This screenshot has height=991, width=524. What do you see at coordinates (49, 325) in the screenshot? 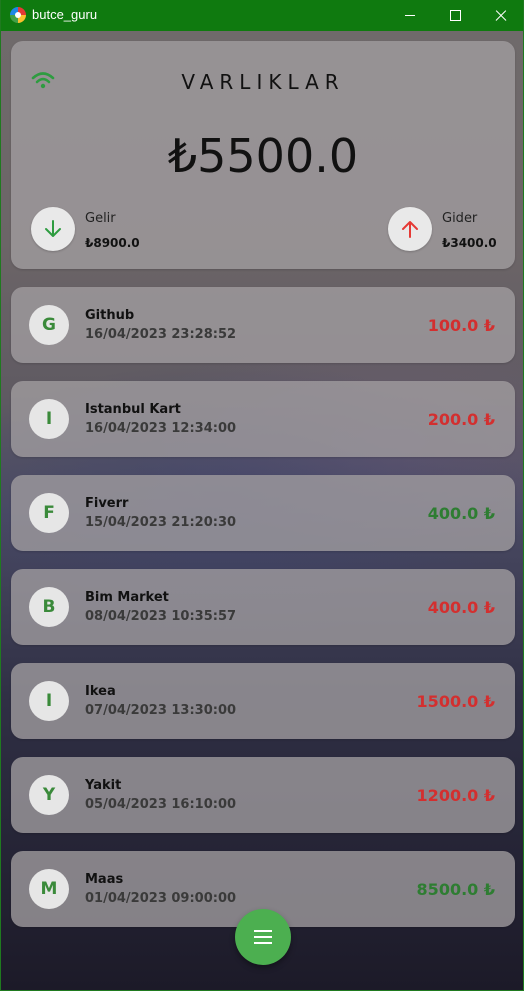
I see `transaction-avatar: G` at bounding box center [49, 325].